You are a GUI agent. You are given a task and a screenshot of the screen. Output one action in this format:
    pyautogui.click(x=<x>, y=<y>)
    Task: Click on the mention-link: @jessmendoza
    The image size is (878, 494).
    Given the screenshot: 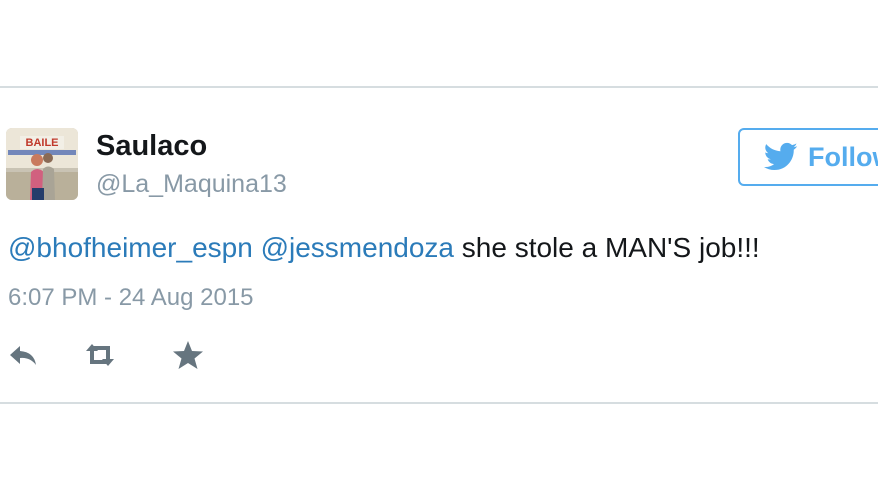 What is the action you would take?
    pyautogui.click(x=357, y=247)
    